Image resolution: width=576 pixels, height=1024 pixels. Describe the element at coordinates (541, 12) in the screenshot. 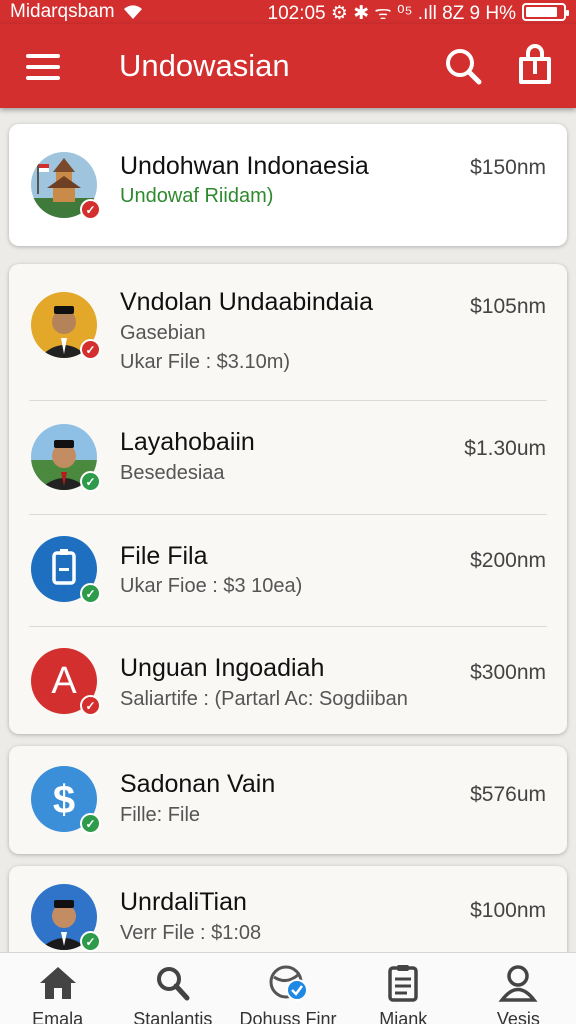

I see `battery-level` at that location.